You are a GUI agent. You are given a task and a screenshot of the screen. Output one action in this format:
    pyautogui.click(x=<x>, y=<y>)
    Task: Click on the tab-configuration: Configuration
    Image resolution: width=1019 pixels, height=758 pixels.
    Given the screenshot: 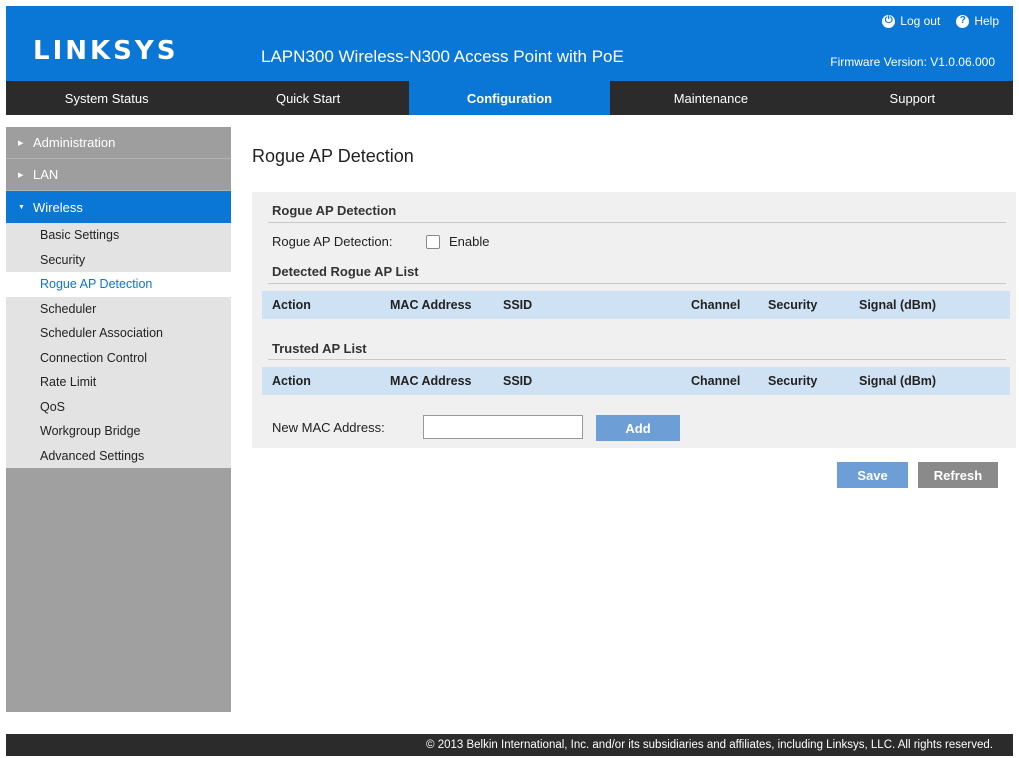 What is the action you would take?
    pyautogui.click(x=509, y=98)
    